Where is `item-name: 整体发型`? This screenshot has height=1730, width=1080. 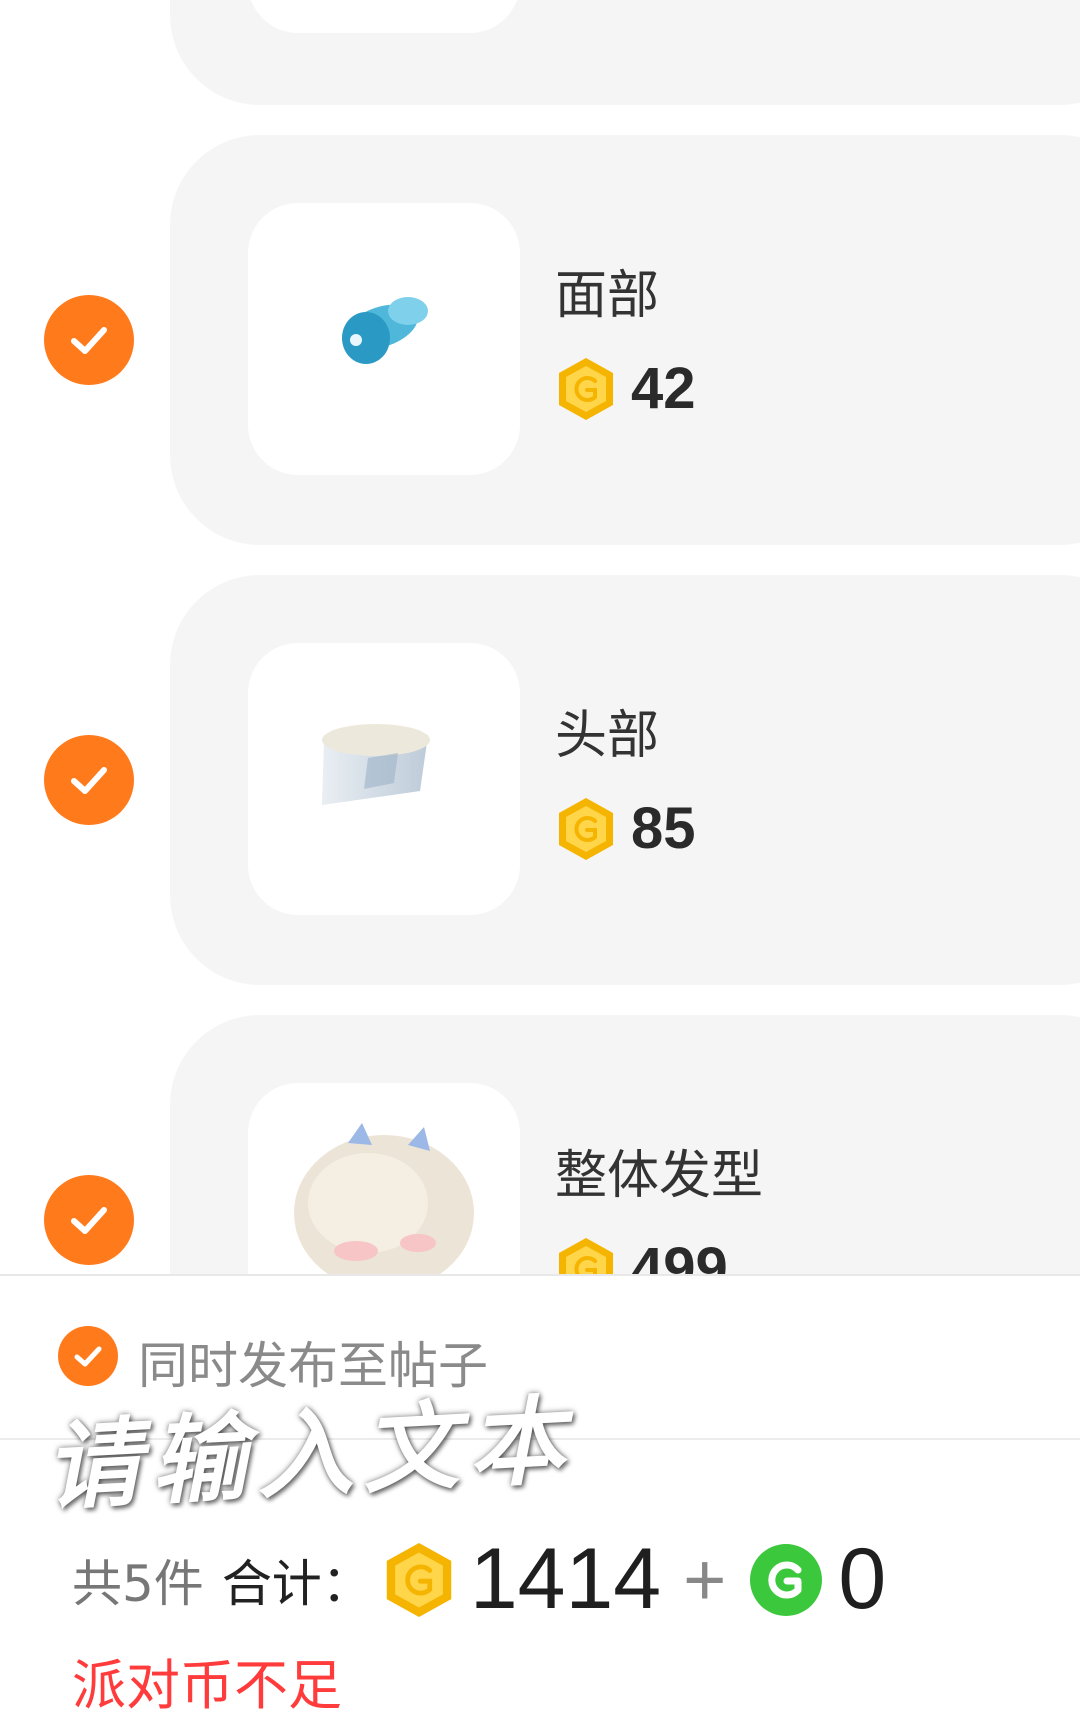
item-name: 整体发型 is located at coordinates (659, 1176).